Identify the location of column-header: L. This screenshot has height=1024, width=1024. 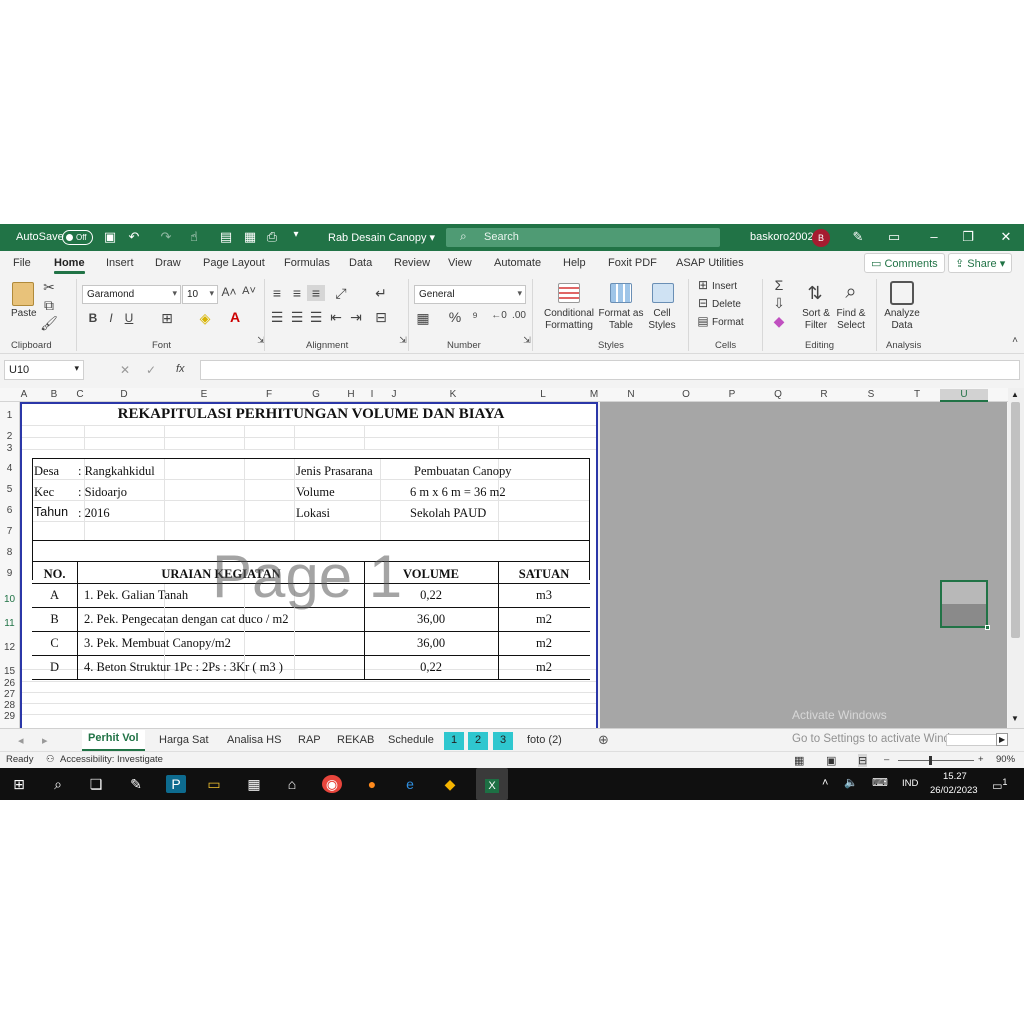
(543, 394).